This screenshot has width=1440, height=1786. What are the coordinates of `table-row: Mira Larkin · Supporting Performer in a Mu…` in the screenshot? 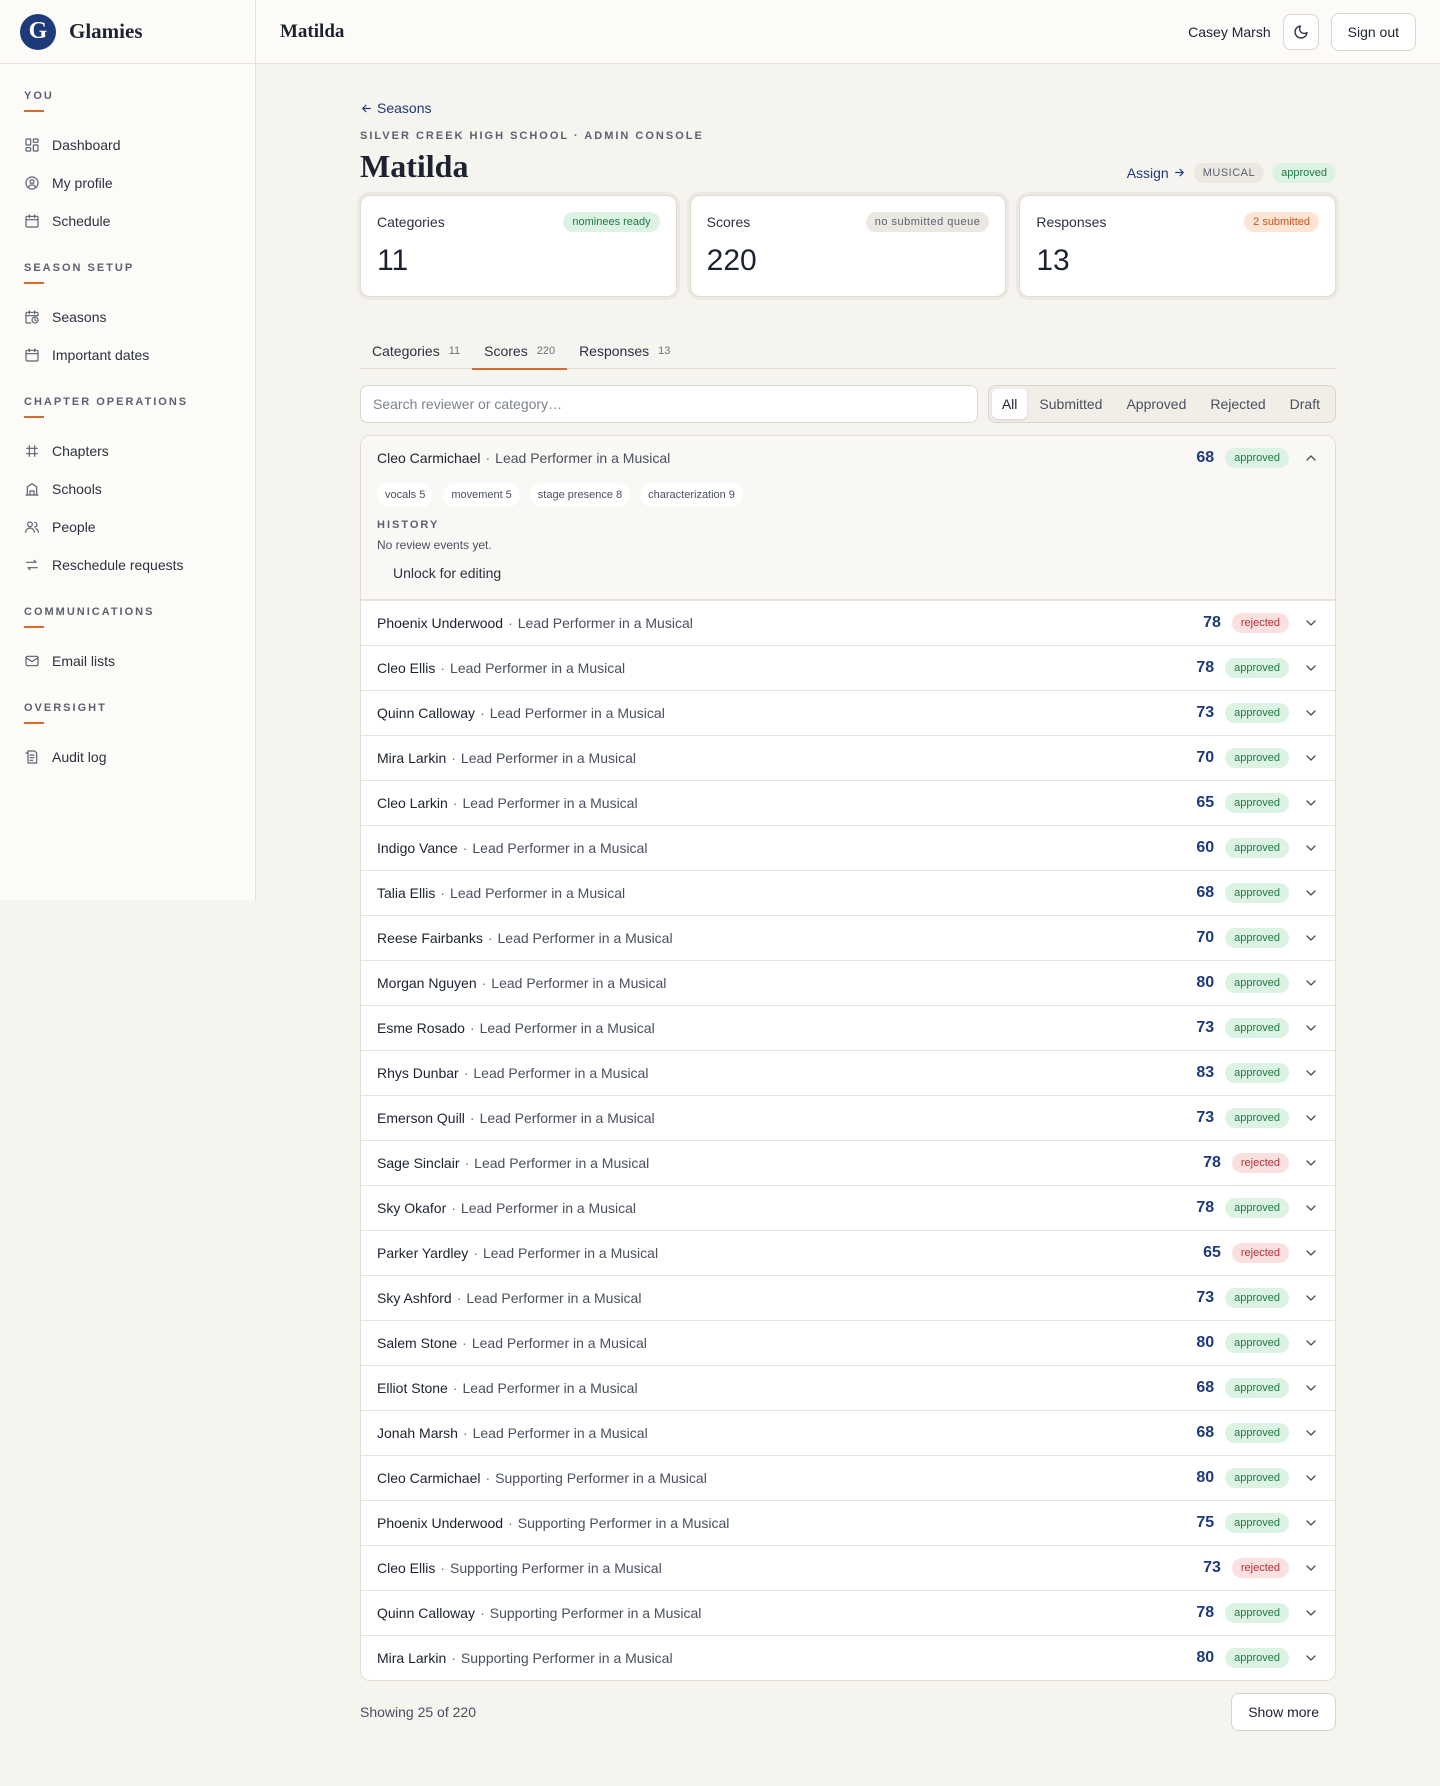 It's located at (848, 1657).